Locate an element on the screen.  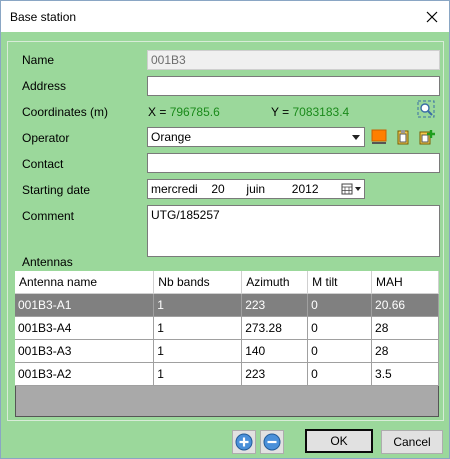
table-header-row: Antenna name Nb bands Azimuth M tilt MAH is located at coordinates (227, 282).